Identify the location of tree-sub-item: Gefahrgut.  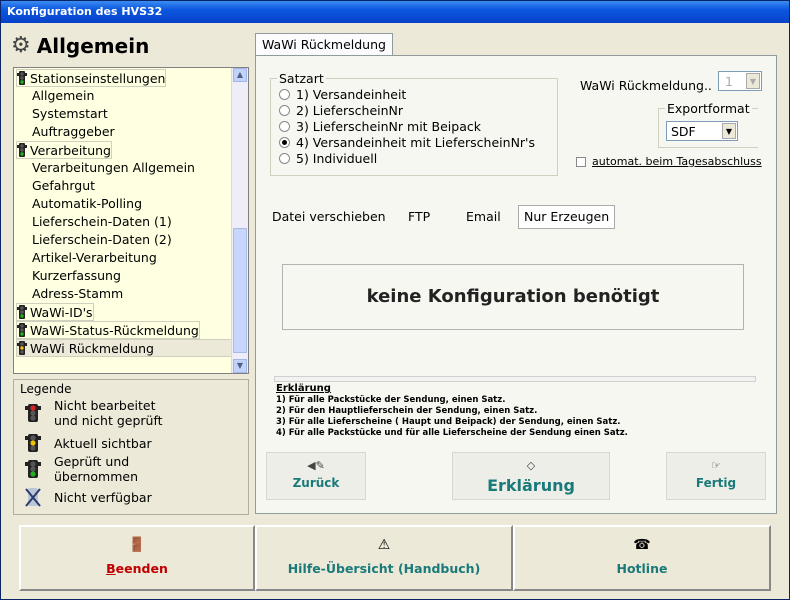
(63, 186).